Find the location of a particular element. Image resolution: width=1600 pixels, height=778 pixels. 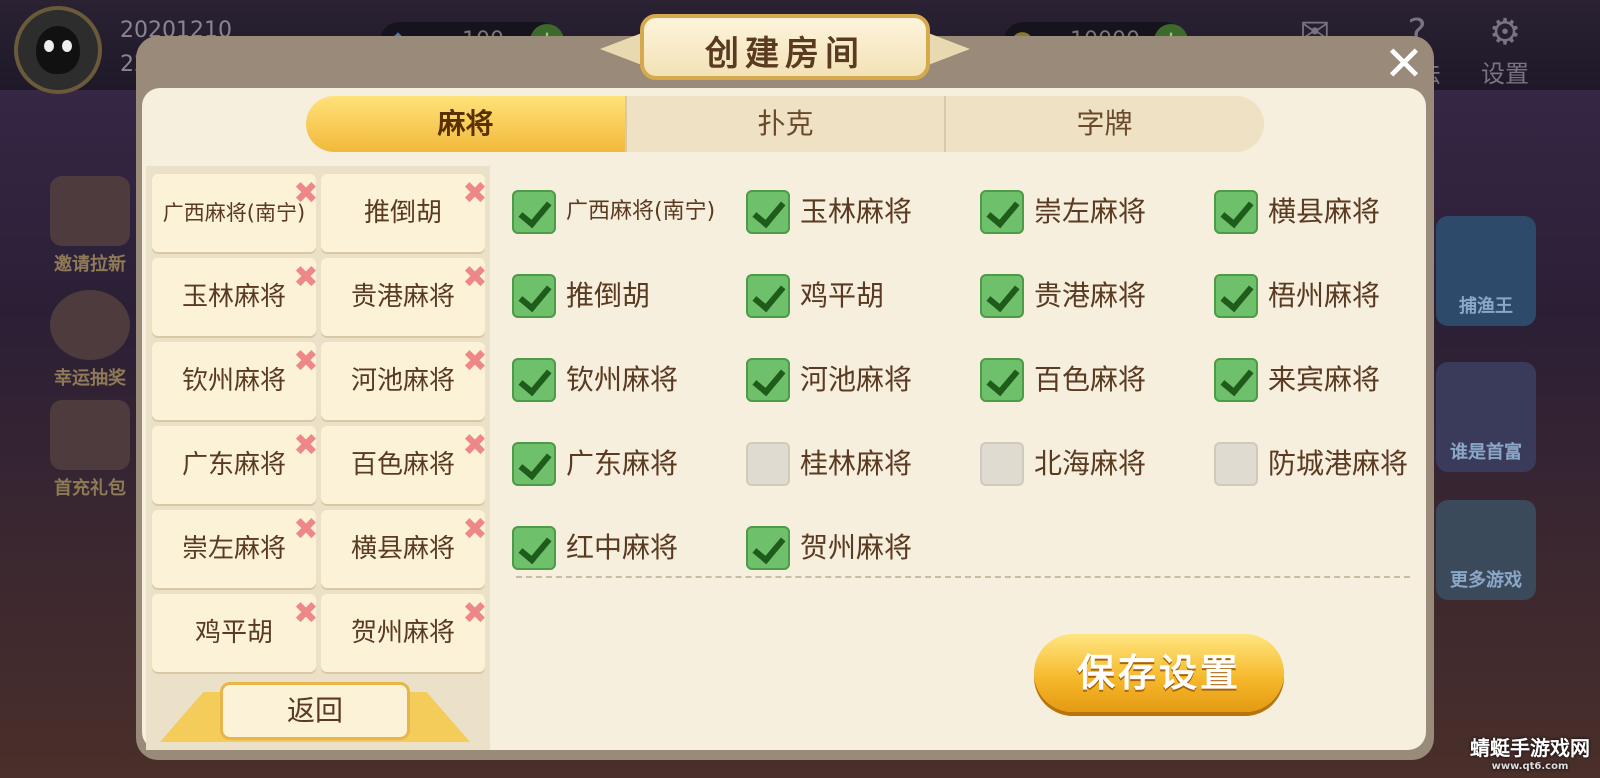

selected-game-label: 推倒胡 is located at coordinates (402, 213).